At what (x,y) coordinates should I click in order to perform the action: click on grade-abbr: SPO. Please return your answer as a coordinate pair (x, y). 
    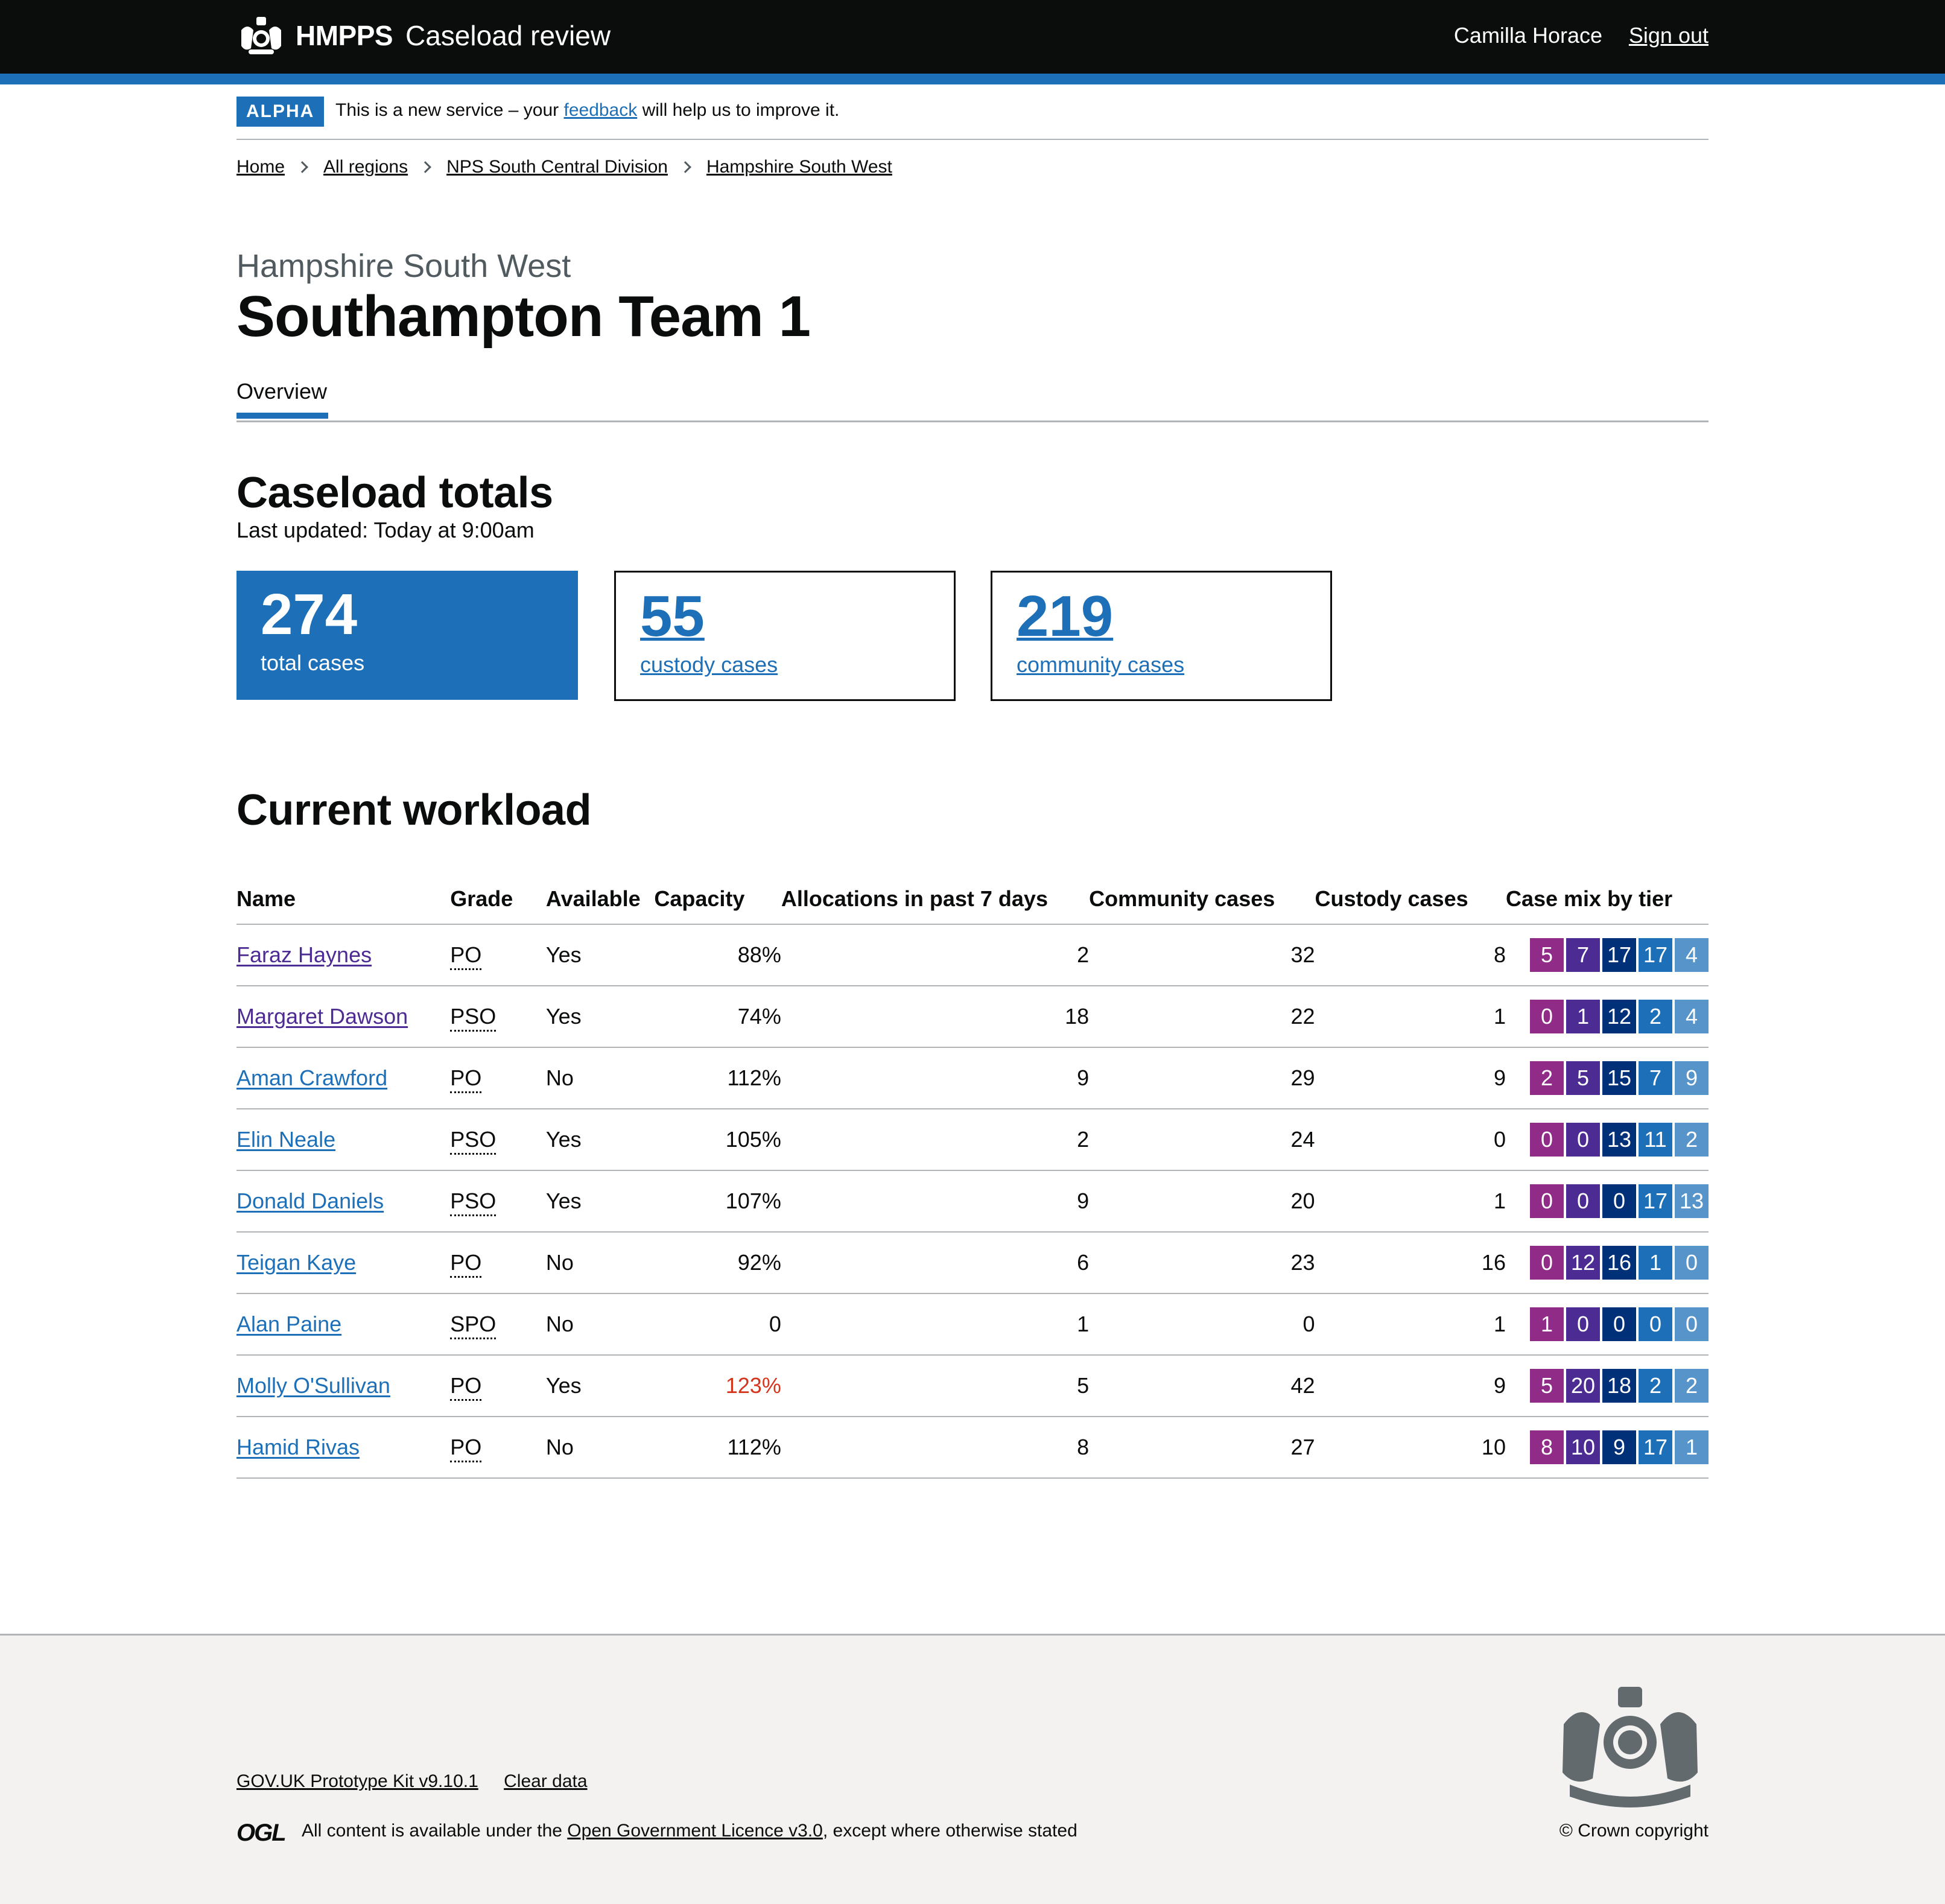
    Looking at the image, I should click on (473, 1326).